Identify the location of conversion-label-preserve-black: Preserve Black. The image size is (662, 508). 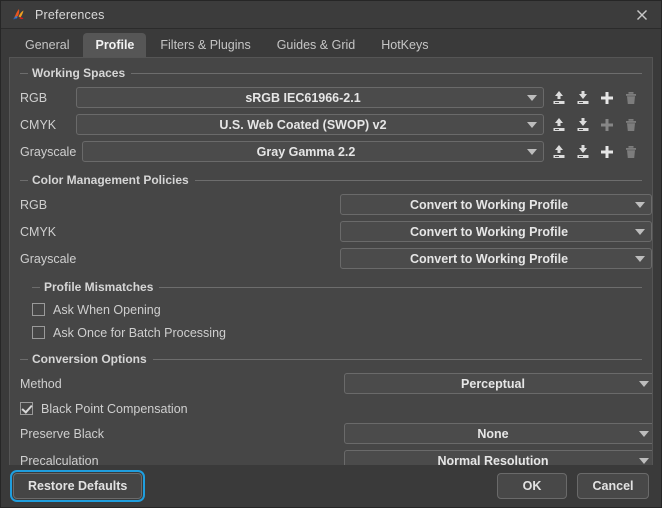
(62, 433).